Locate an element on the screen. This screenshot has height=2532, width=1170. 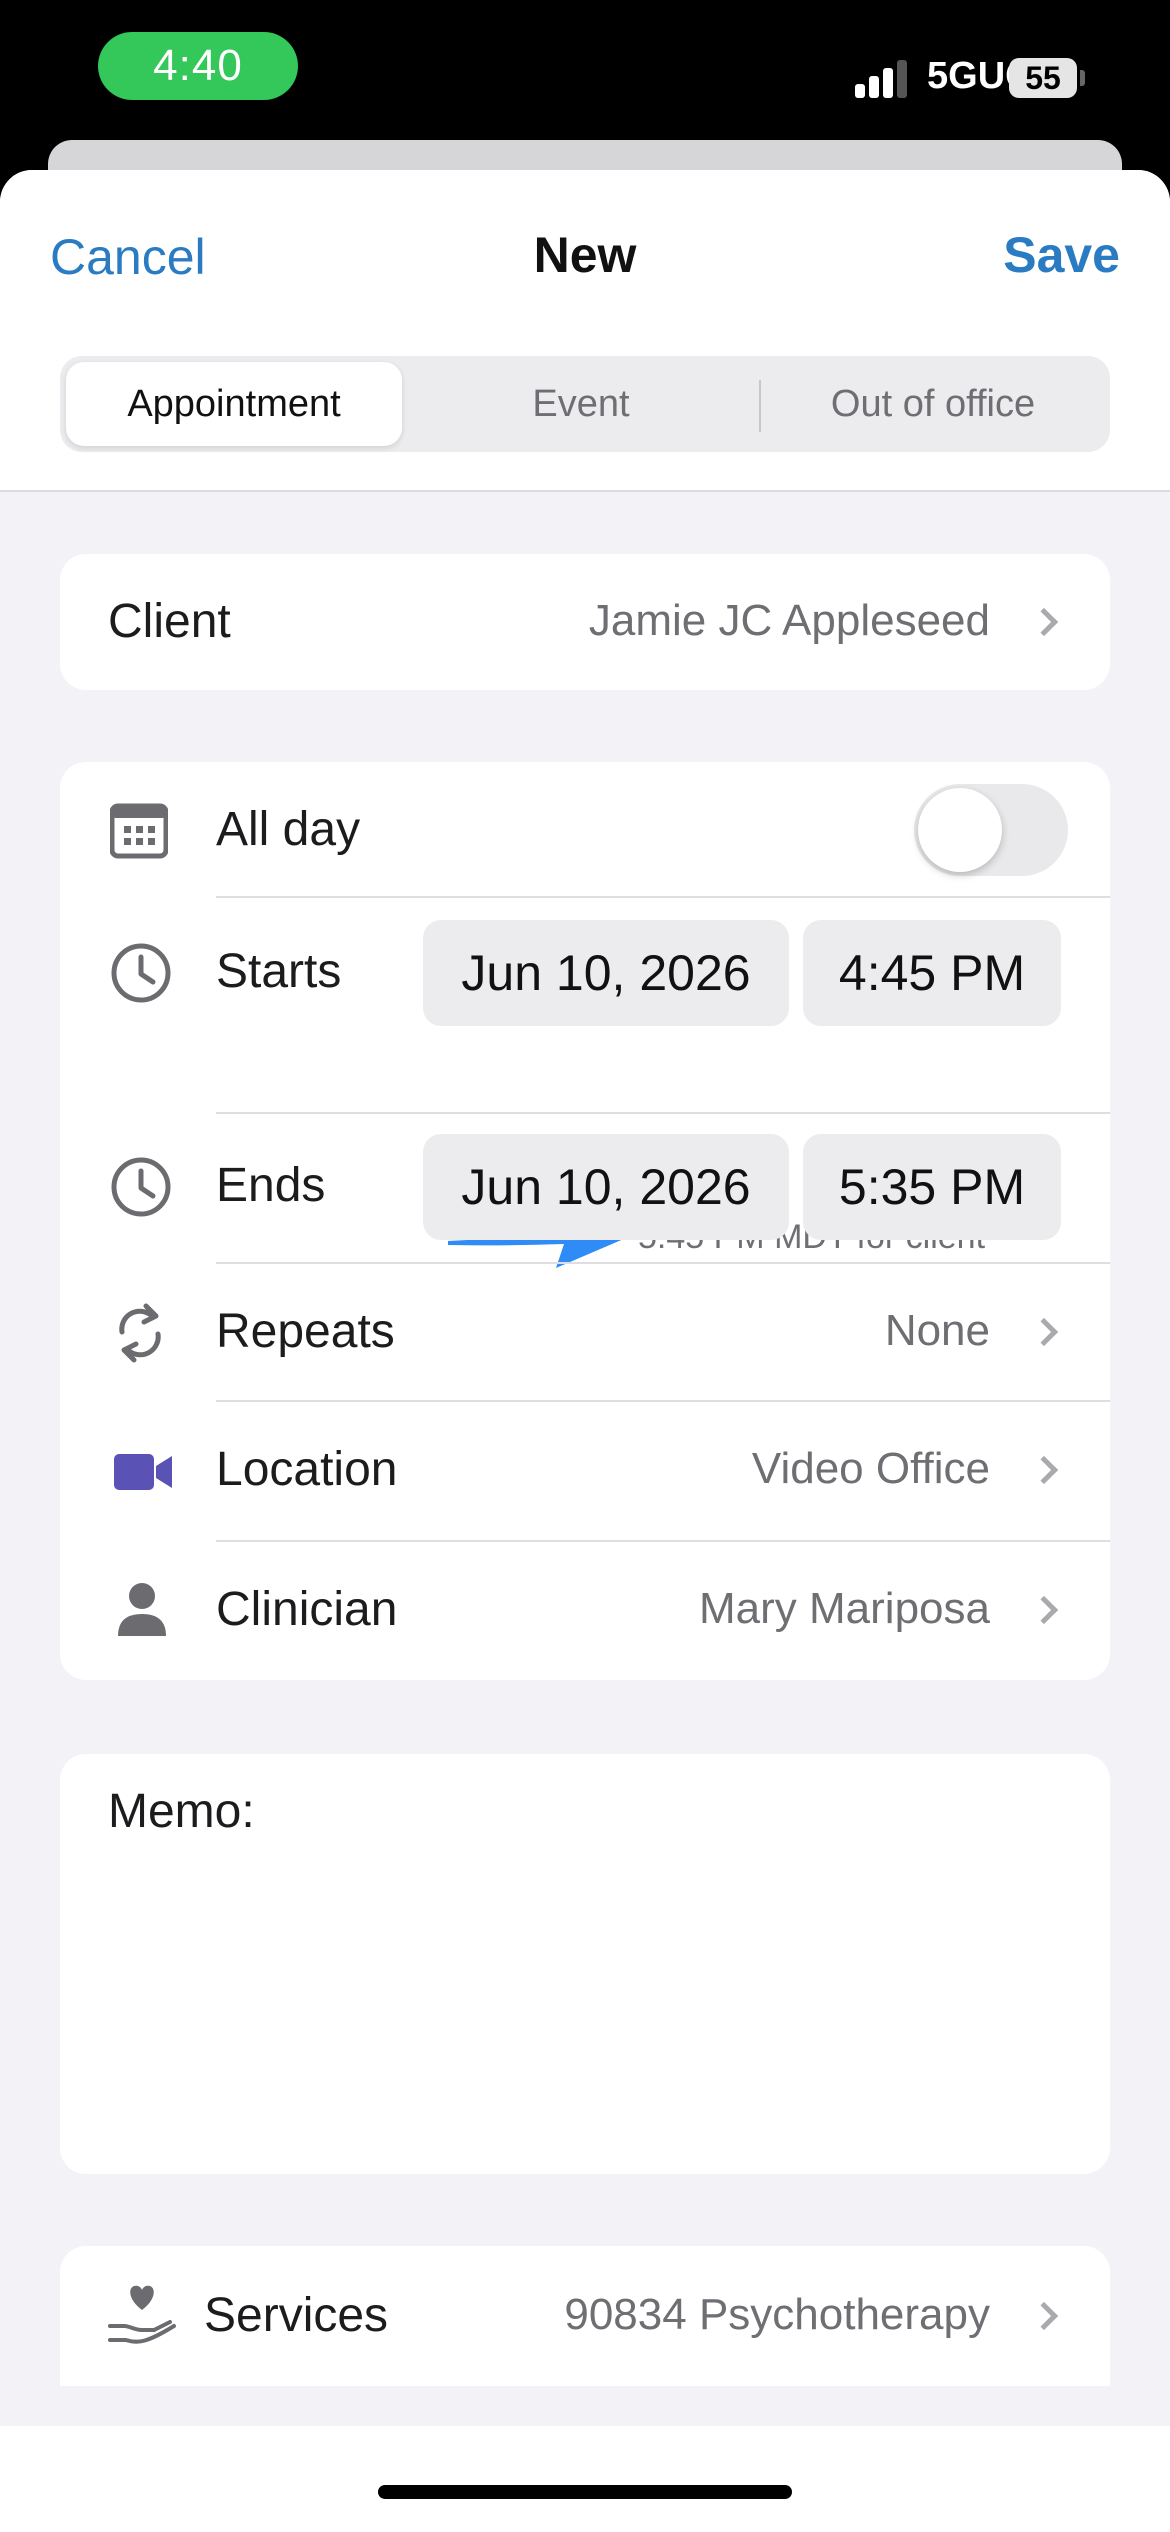
segment-divider is located at coordinates (760, 406).